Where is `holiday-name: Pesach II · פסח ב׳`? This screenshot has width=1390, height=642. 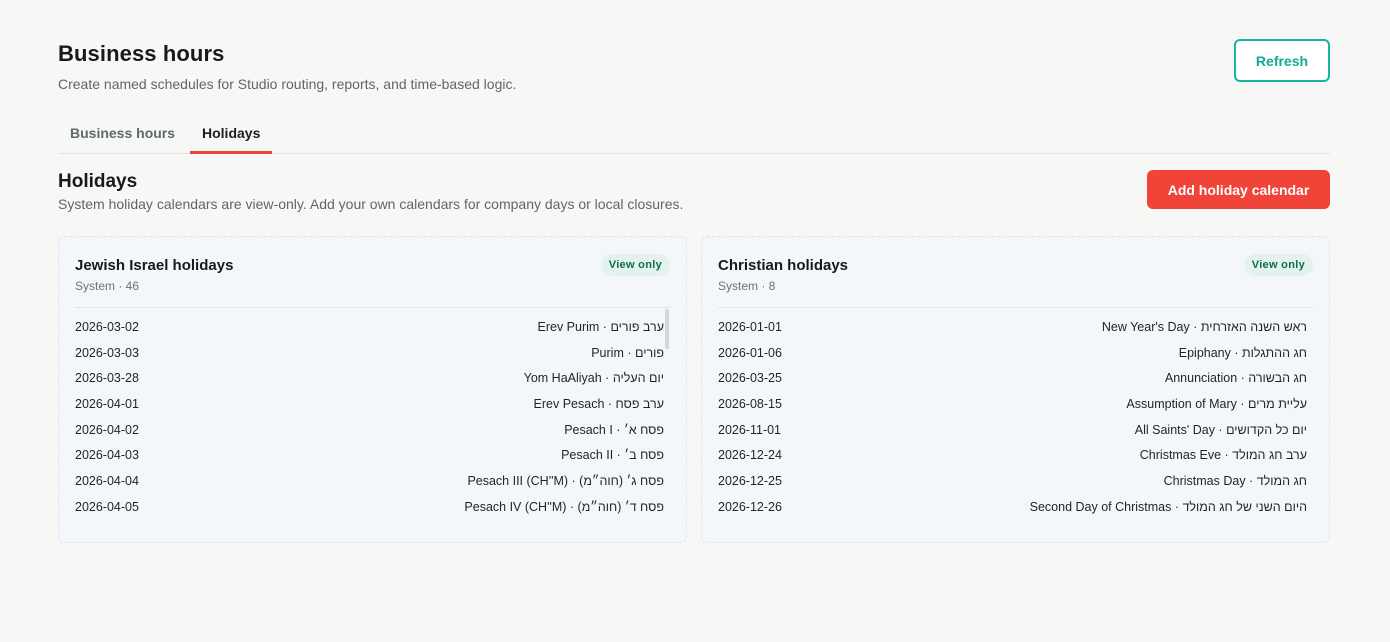
holiday-name: Pesach II · פסח ב׳ is located at coordinates (612, 455).